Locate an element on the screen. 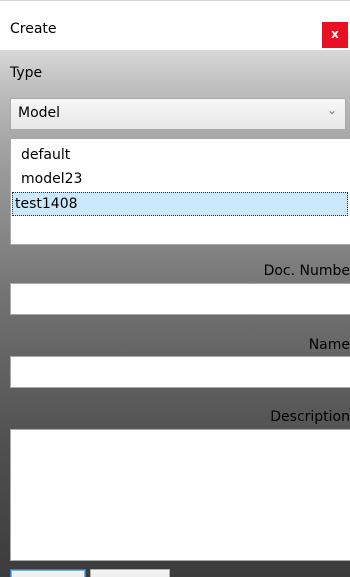  doc-number-label: Doc. Numbe is located at coordinates (306, 271).